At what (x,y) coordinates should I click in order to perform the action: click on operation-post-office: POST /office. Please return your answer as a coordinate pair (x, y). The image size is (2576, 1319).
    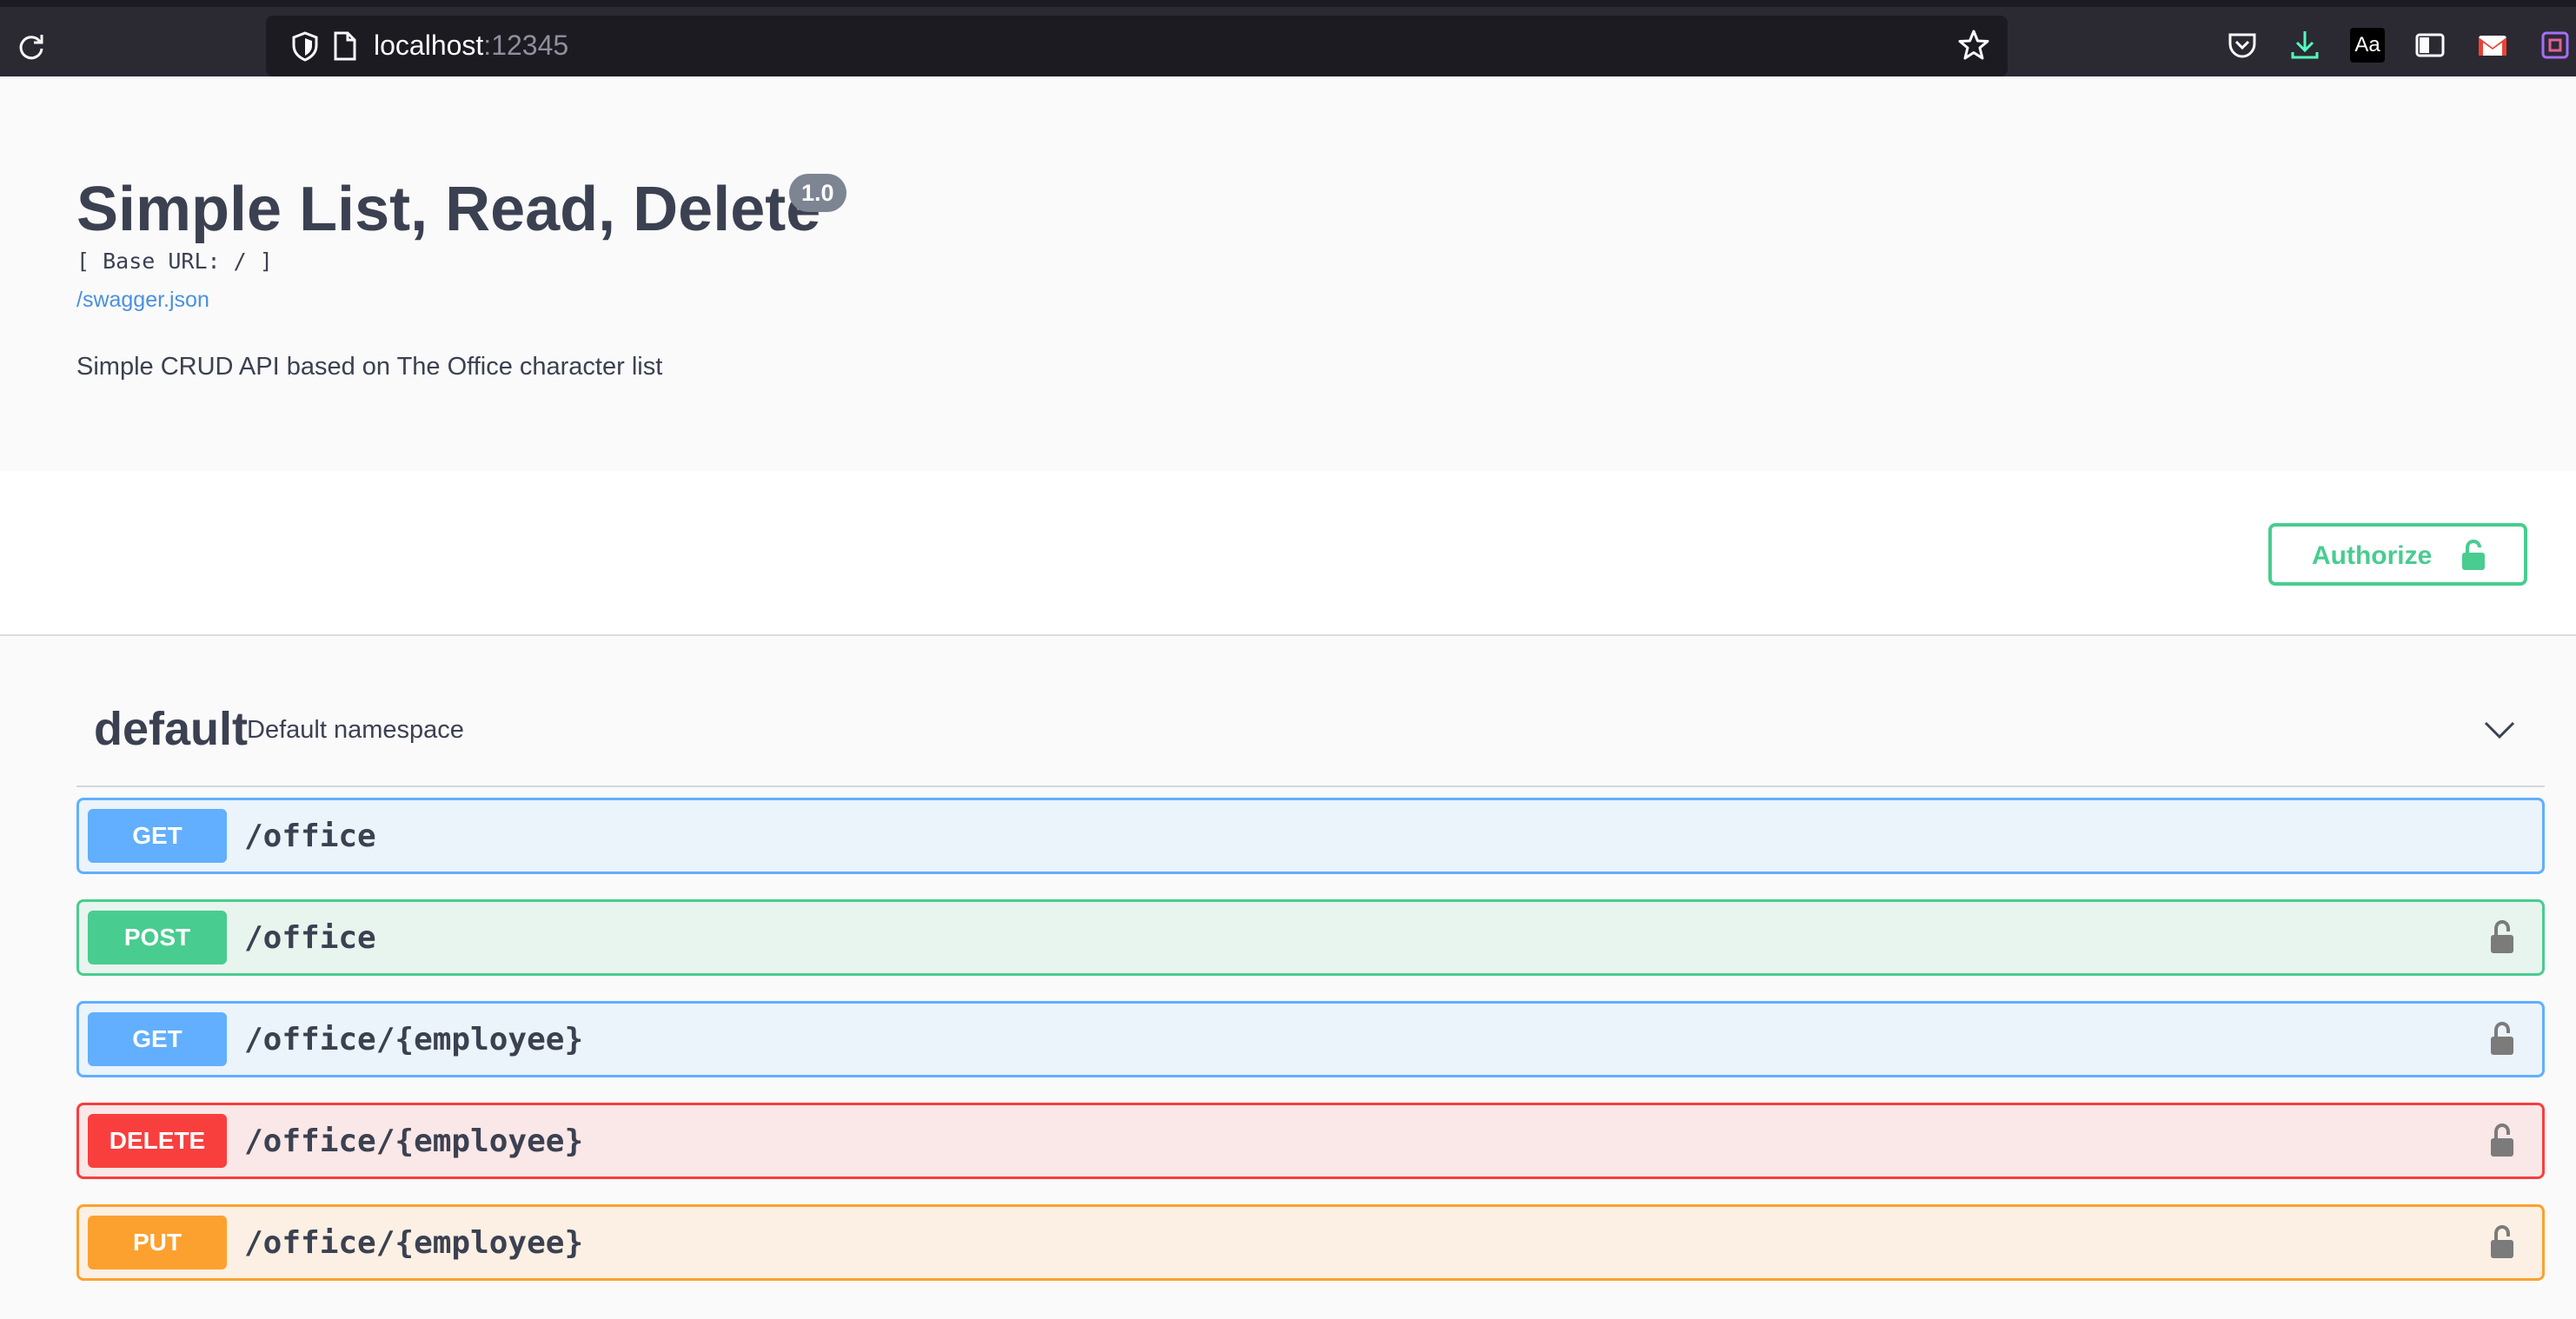
    Looking at the image, I should click on (1310, 937).